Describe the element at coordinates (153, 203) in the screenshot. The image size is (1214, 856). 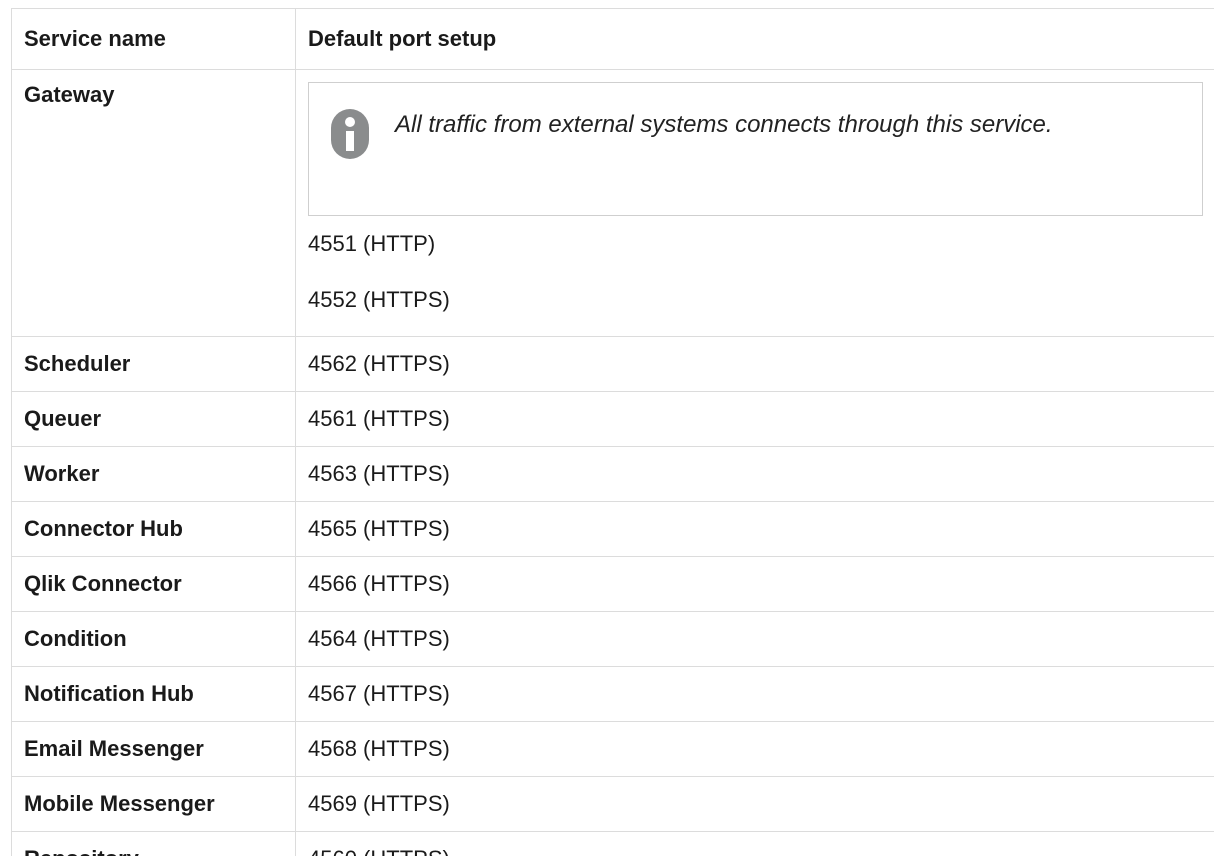
I see `service-name-cell: Gateway` at that location.